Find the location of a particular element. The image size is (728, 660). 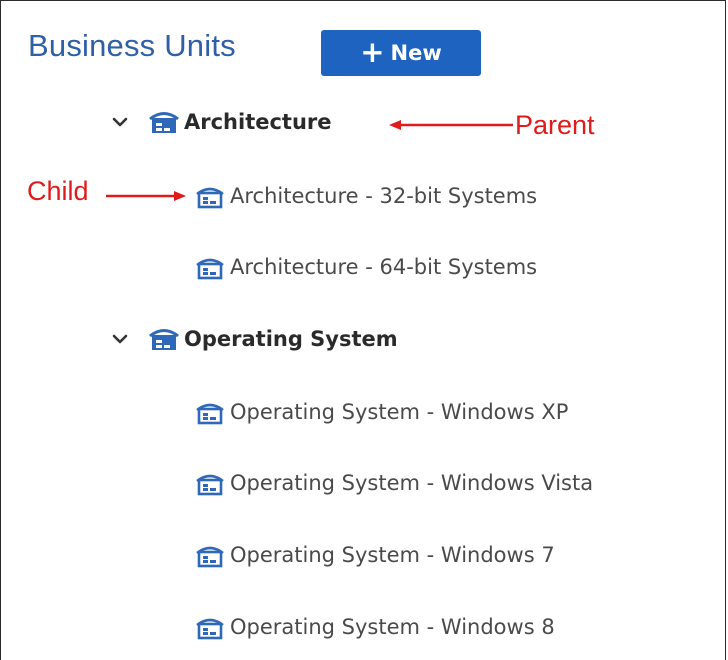

tree-node-os-windows-xp: Operating System - Windows XP is located at coordinates (380, 412).